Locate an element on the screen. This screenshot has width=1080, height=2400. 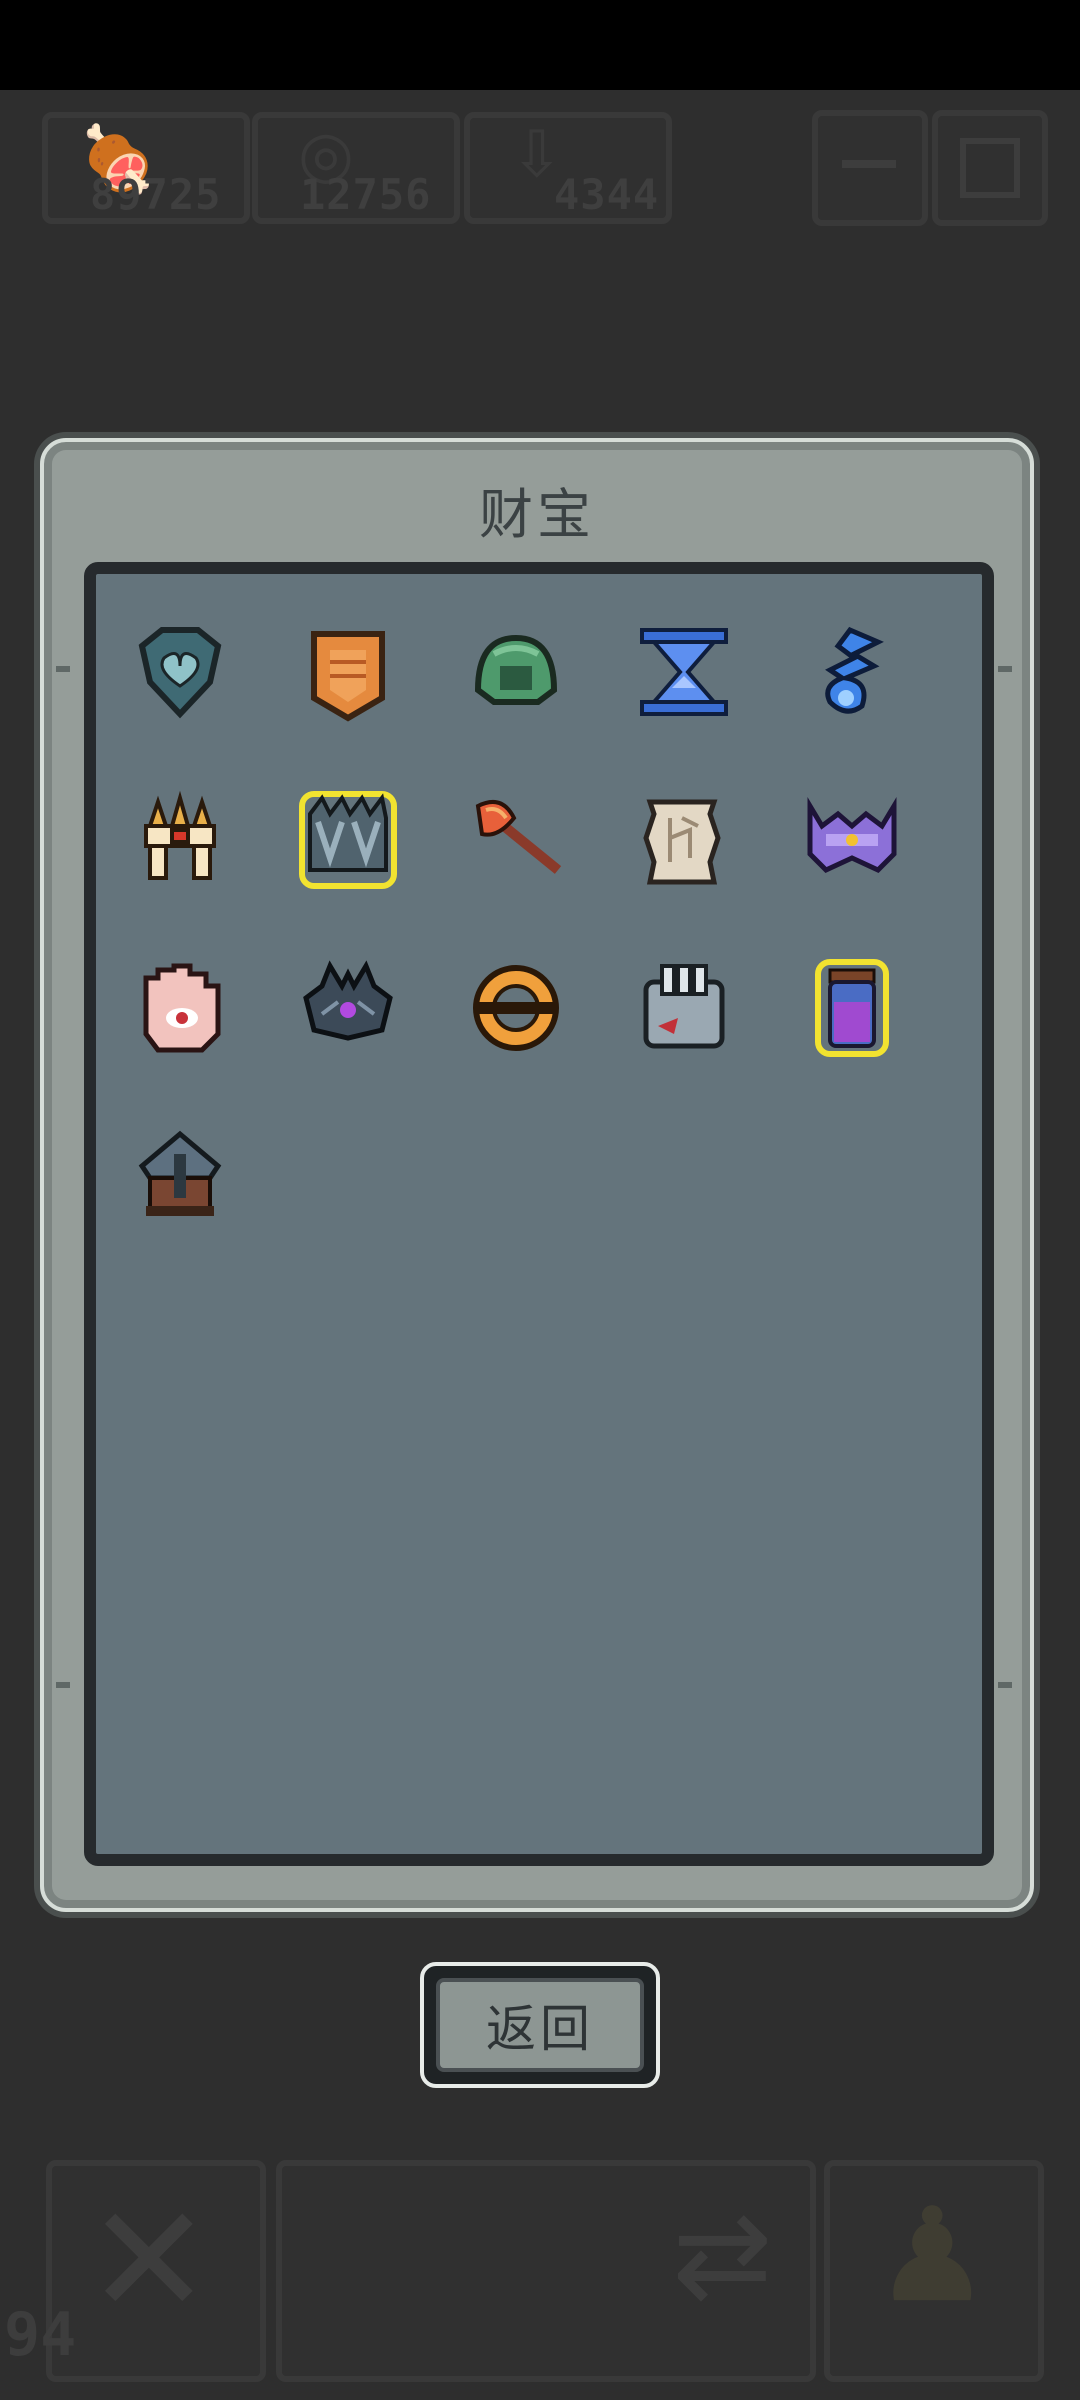
back-button-label: 返回 is located at coordinates (540, 2025).